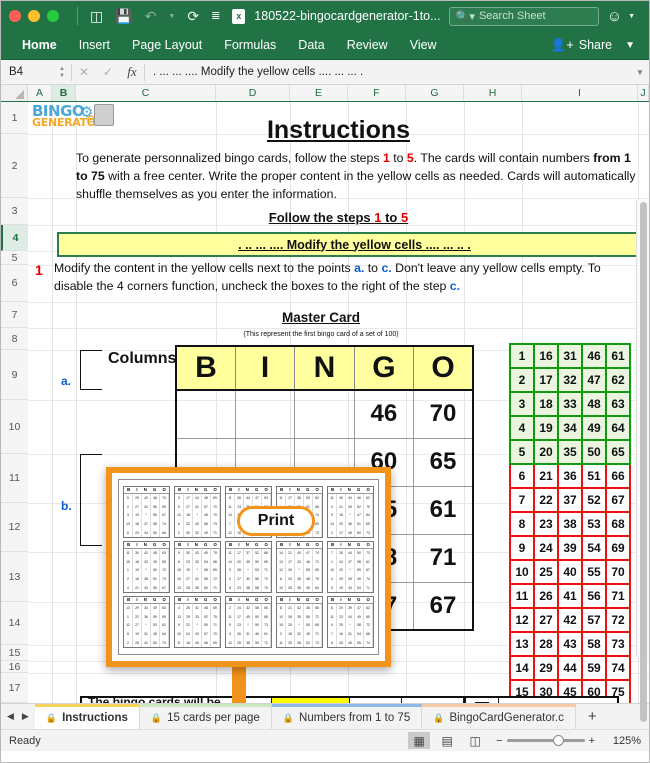  I want to click on cancel-icon: ✕, so click(84, 72).